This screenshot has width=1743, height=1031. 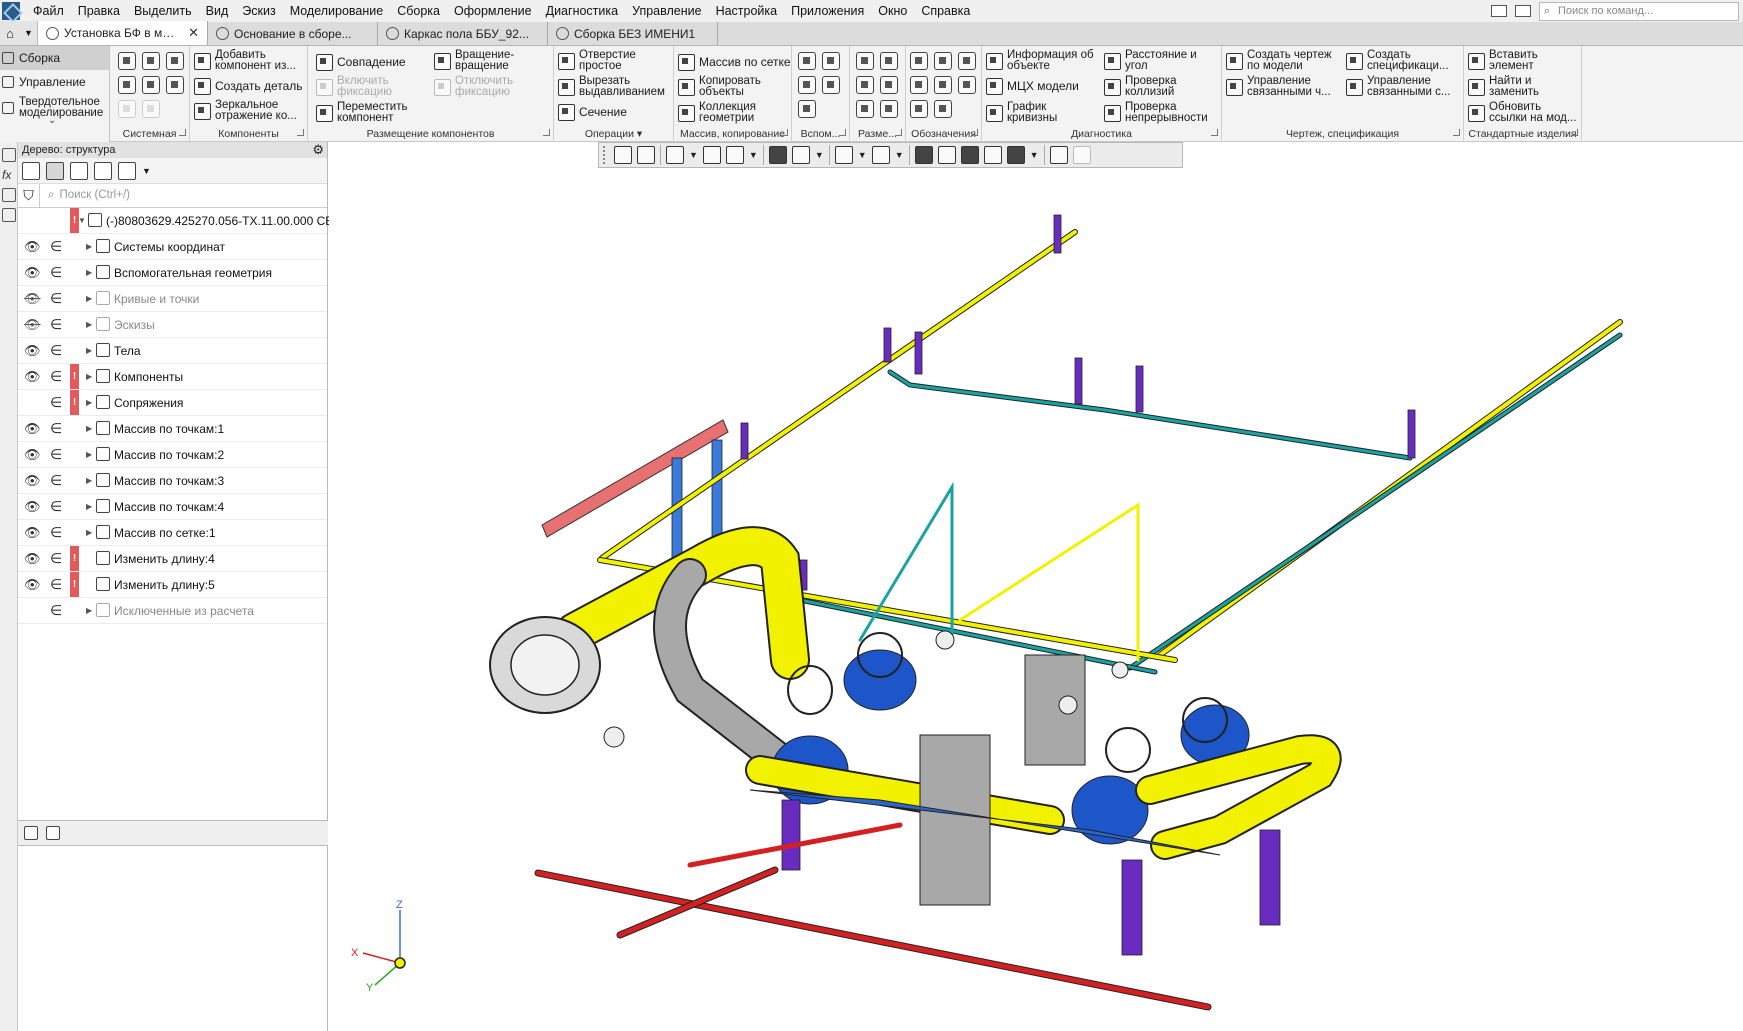 What do you see at coordinates (919, 85) in the screenshot?
I see `tolerance-icon` at bounding box center [919, 85].